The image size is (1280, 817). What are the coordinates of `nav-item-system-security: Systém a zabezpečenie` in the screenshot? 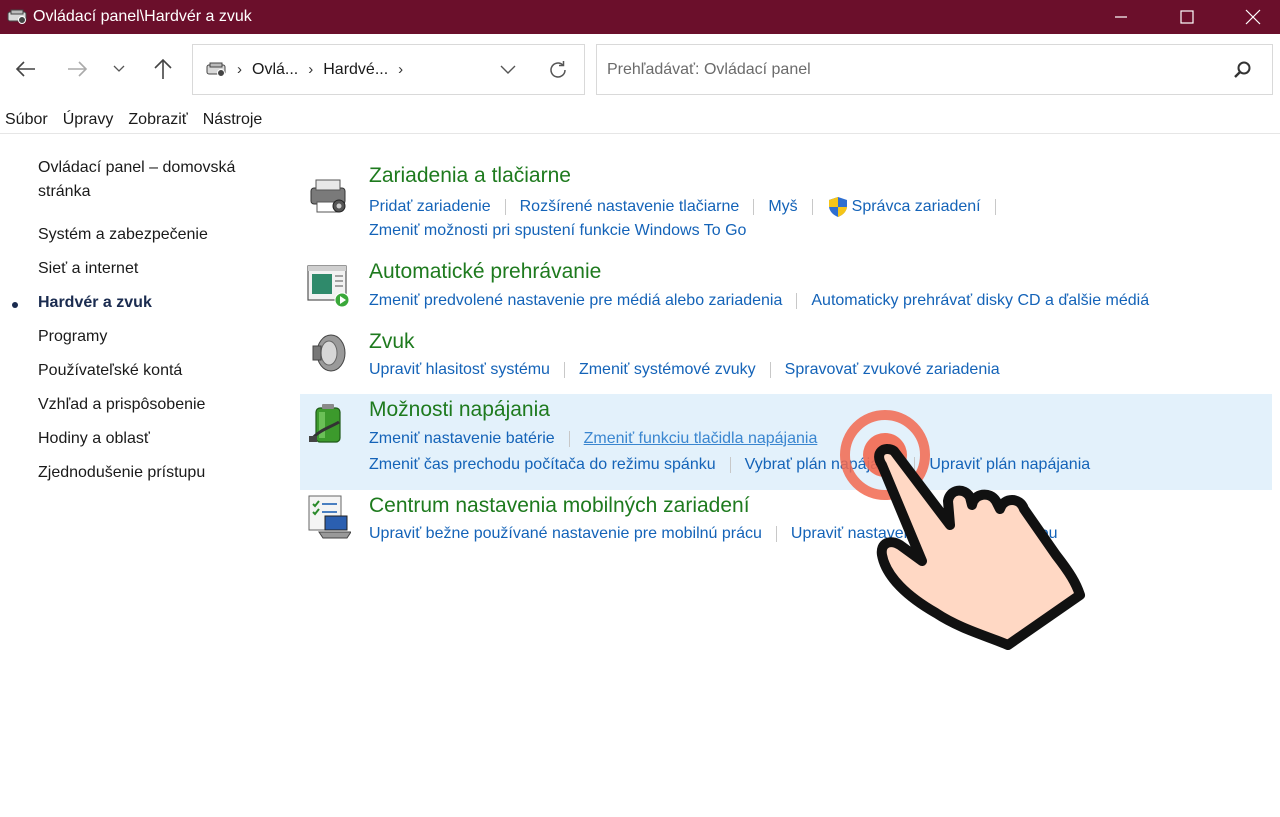 It's located at (123, 235).